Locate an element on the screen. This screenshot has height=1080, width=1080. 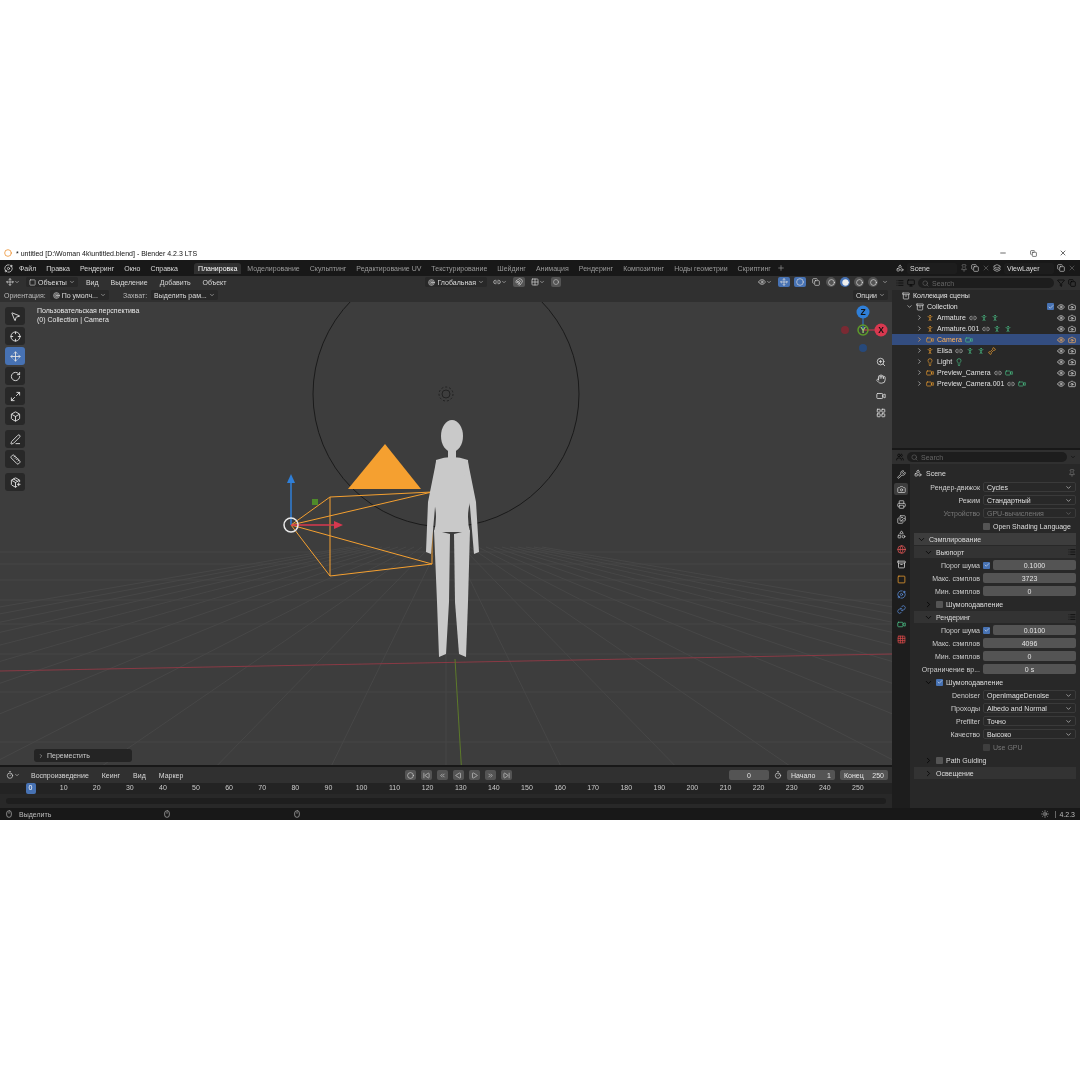
stopwatch-icon is located at coordinates (778, 775).